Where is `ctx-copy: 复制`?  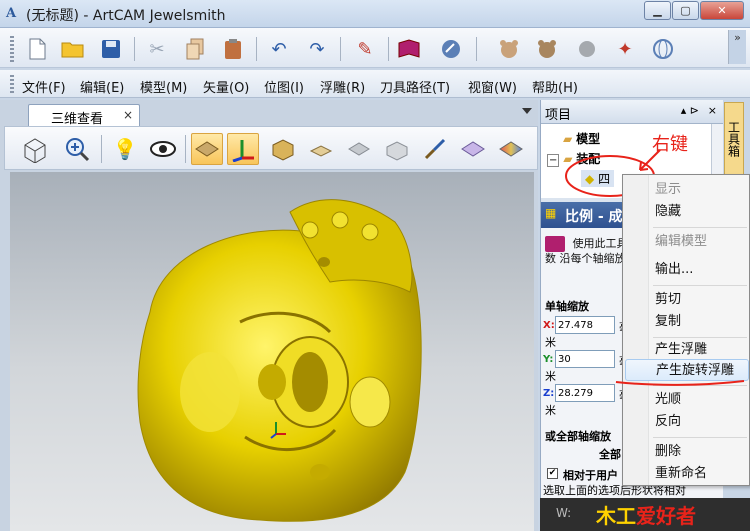 ctx-copy: 复制 is located at coordinates (687, 322).